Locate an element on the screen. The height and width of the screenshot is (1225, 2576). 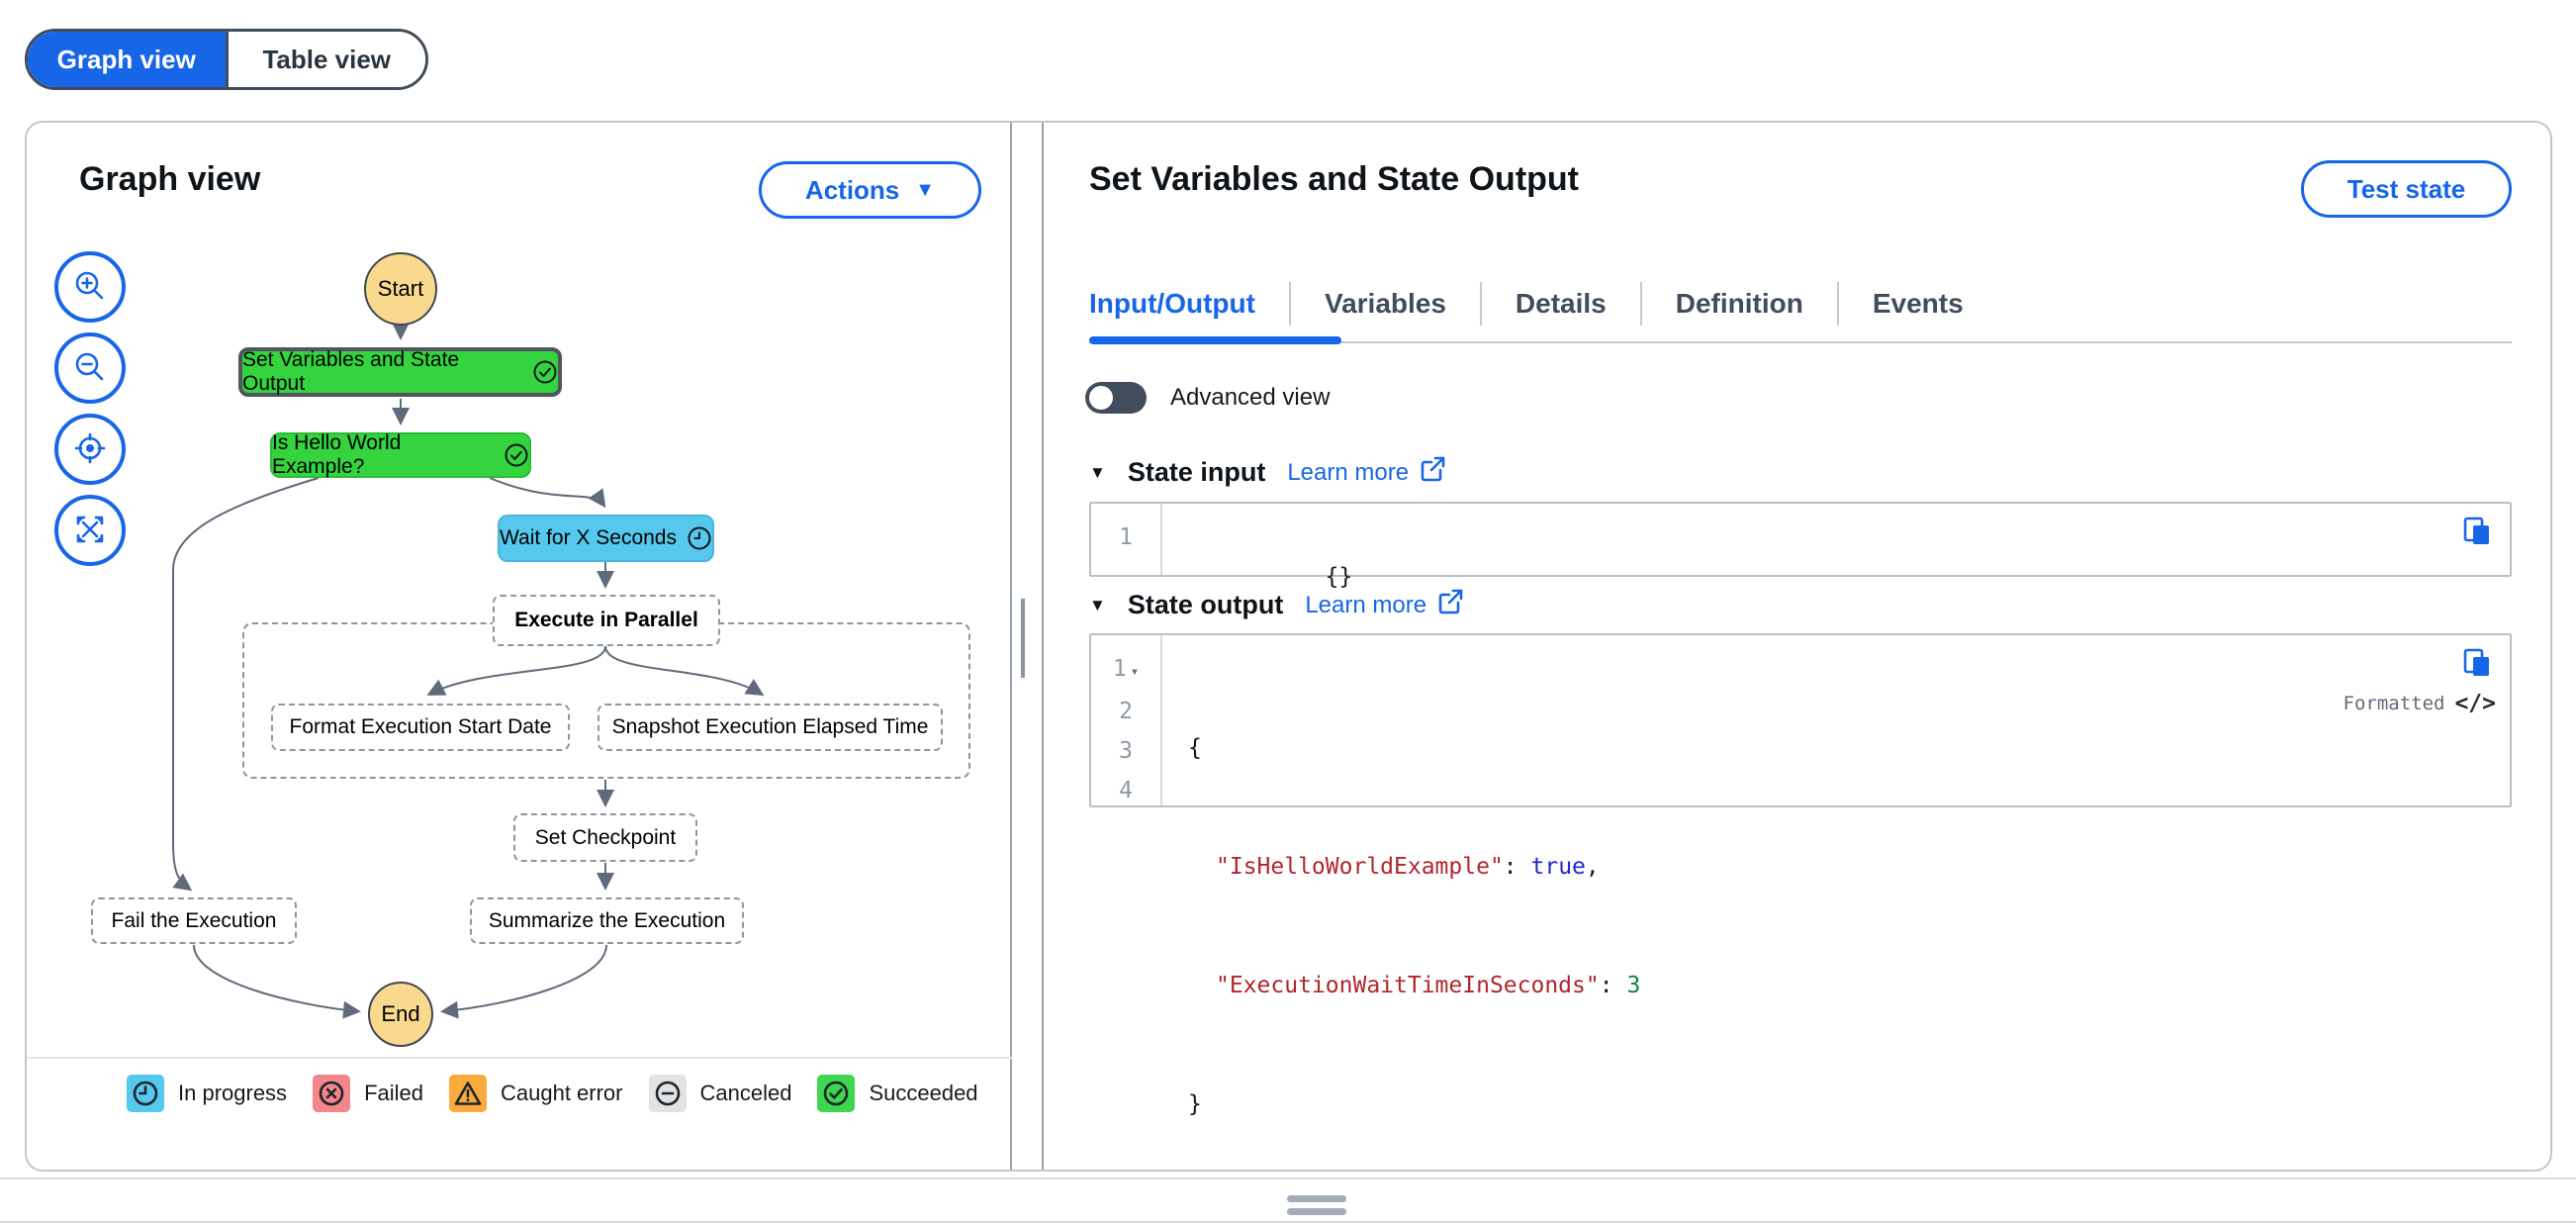
set-variables-node: Set Variables and State Output is located at coordinates (400, 372).